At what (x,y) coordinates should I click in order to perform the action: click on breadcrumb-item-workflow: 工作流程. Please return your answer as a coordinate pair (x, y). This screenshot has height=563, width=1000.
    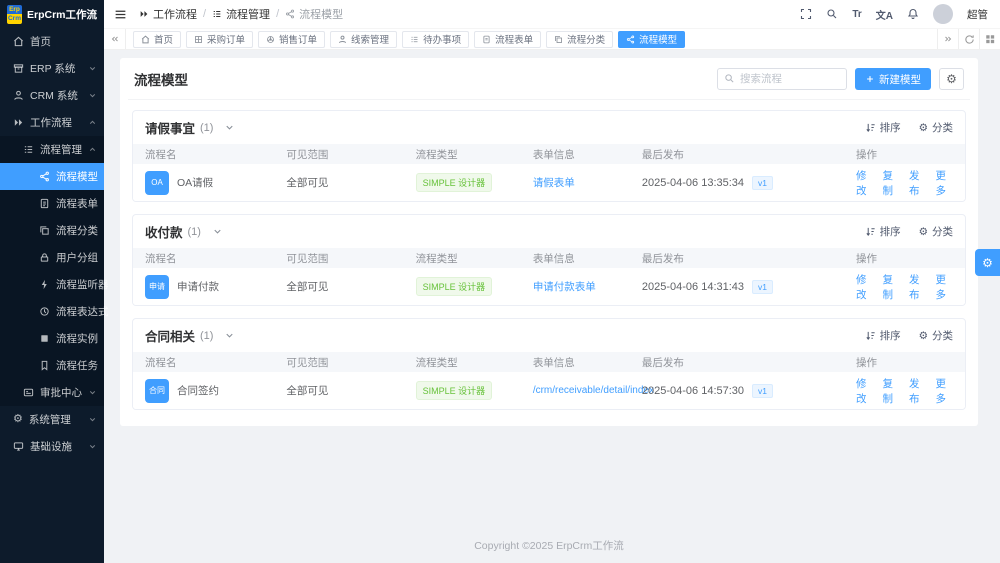
    Looking at the image, I should click on (168, 14).